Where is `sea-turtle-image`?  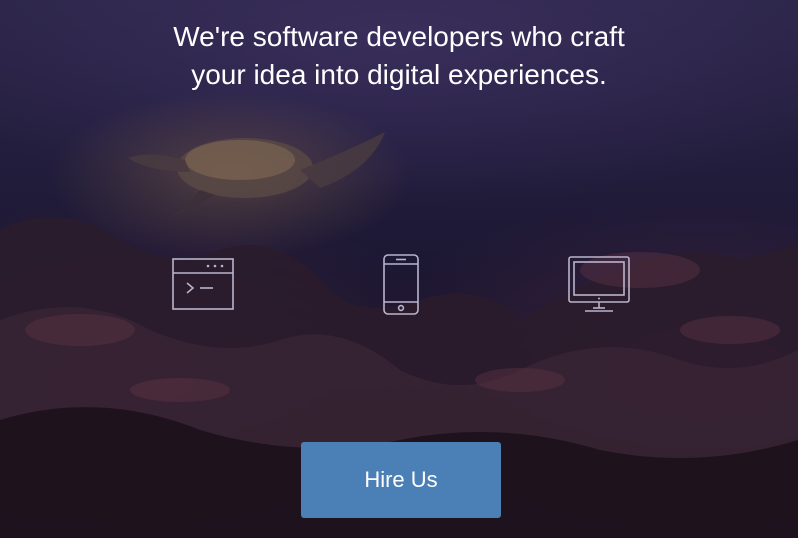
sea-turtle-image is located at coordinates (256, 177).